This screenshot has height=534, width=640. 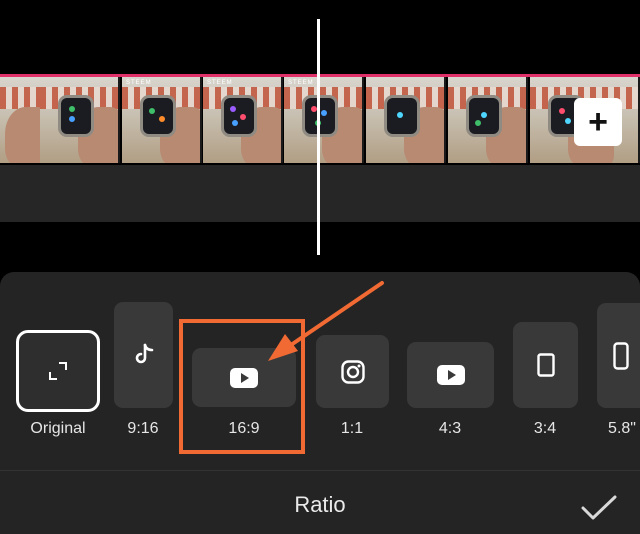 What do you see at coordinates (621, 355) in the screenshot?
I see `phone-rect-icon` at bounding box center [621, 355].